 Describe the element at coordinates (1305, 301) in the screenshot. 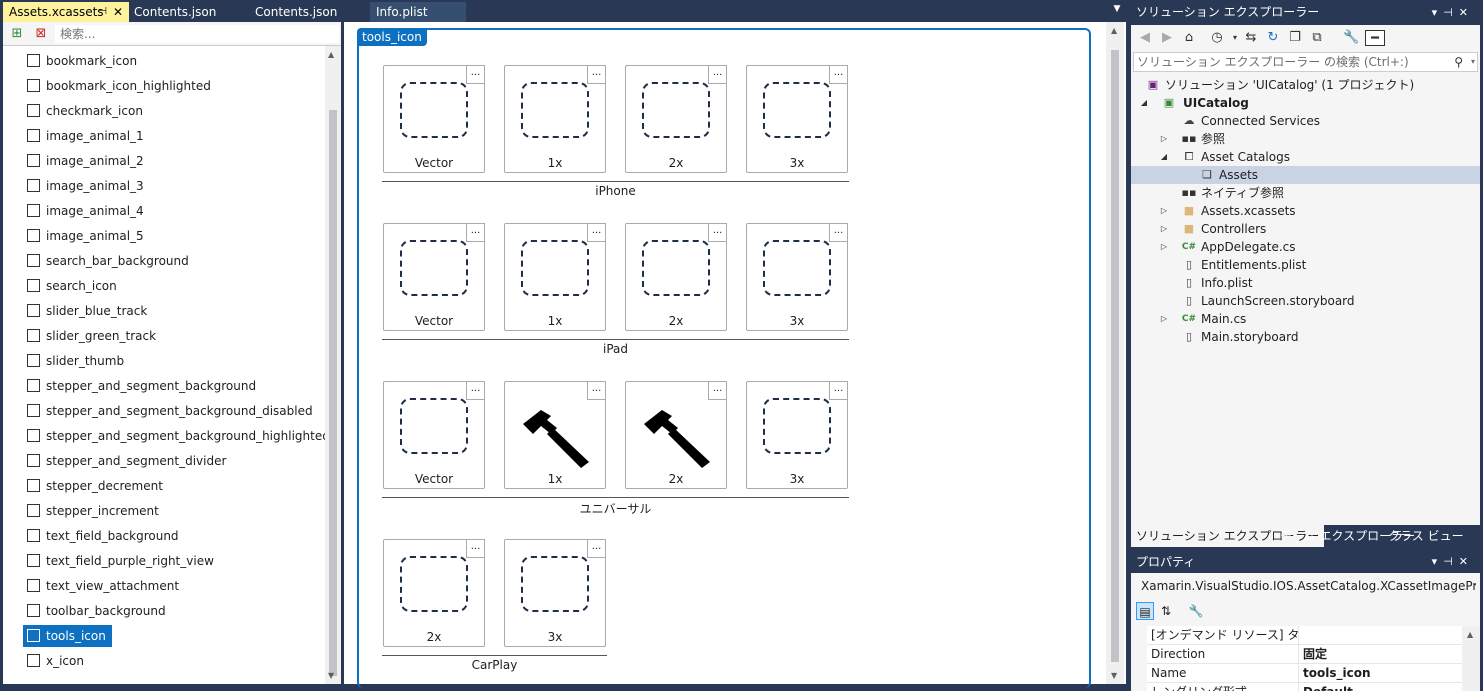

I see `tree-node: ▯ LaunchScreen.storyboard` at that location.